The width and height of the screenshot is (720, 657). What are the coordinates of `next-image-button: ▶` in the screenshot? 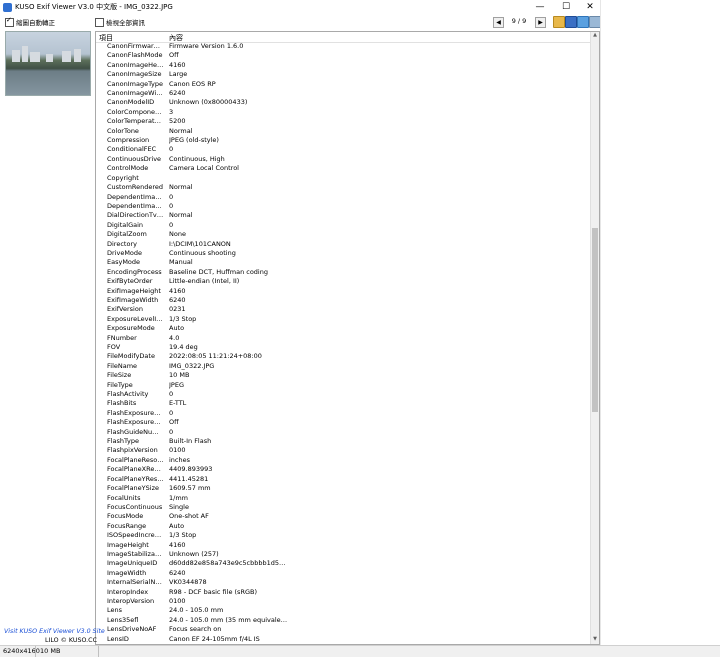 It's located at (540, 22).